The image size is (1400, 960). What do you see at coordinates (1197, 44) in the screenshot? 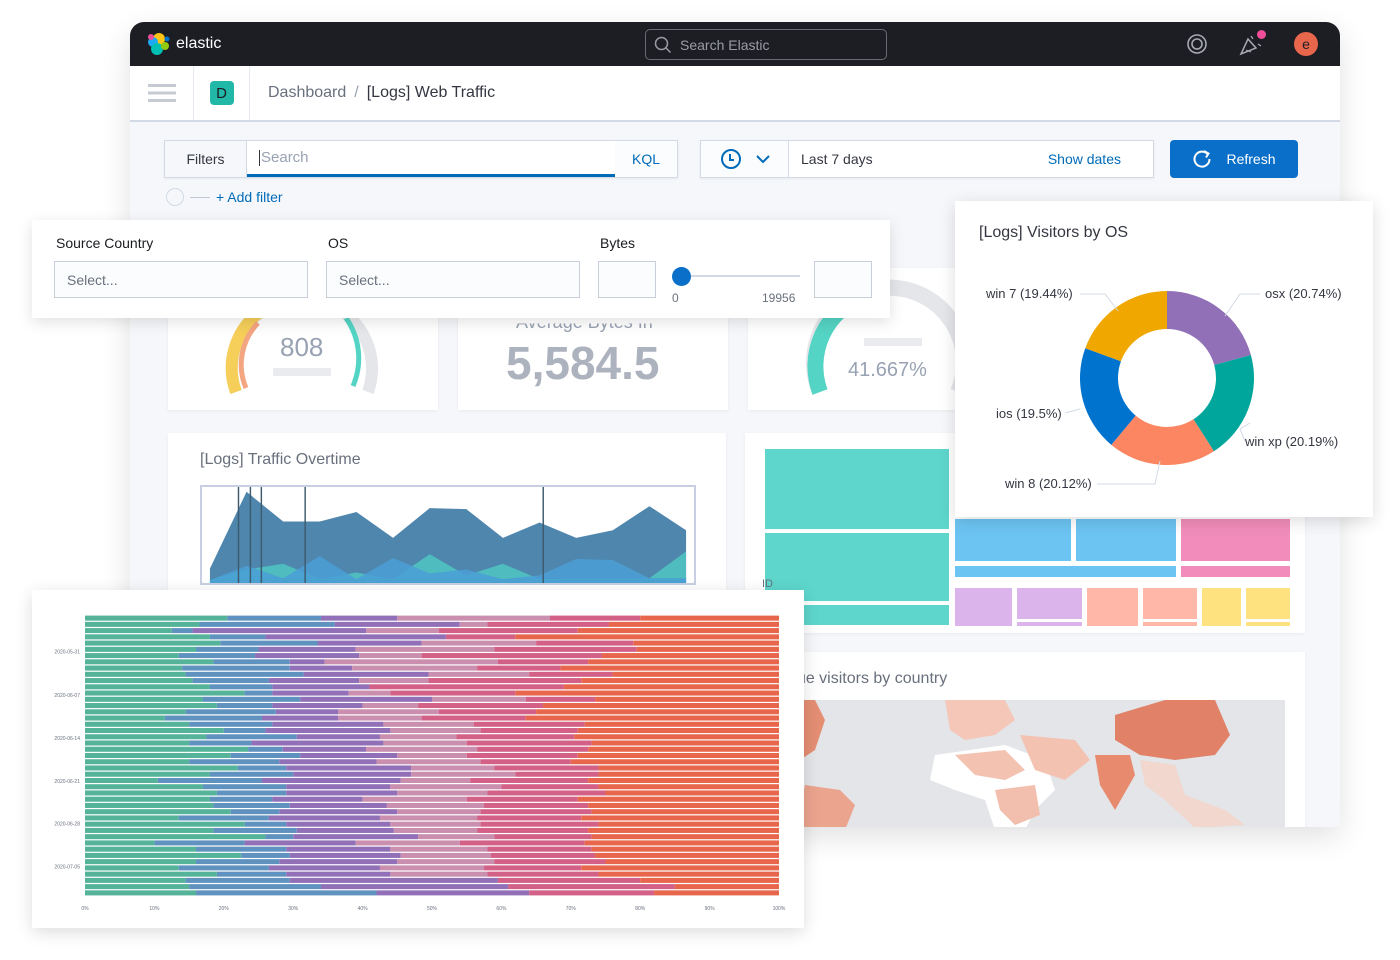
I see `help-icon` at bounding box center [1197, 44].